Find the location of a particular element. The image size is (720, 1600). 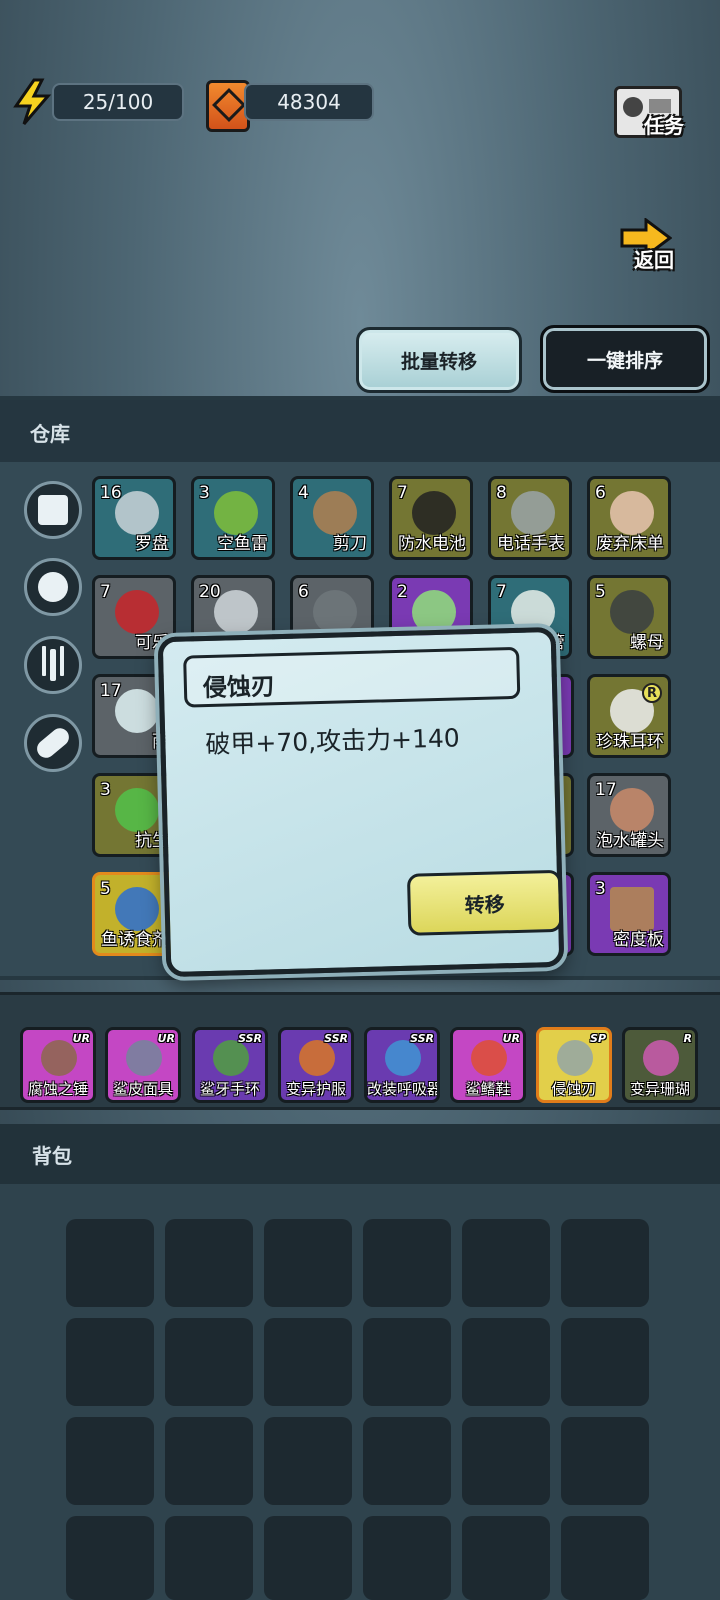

shark-mask-icon is located at coordinates (144, 1058).